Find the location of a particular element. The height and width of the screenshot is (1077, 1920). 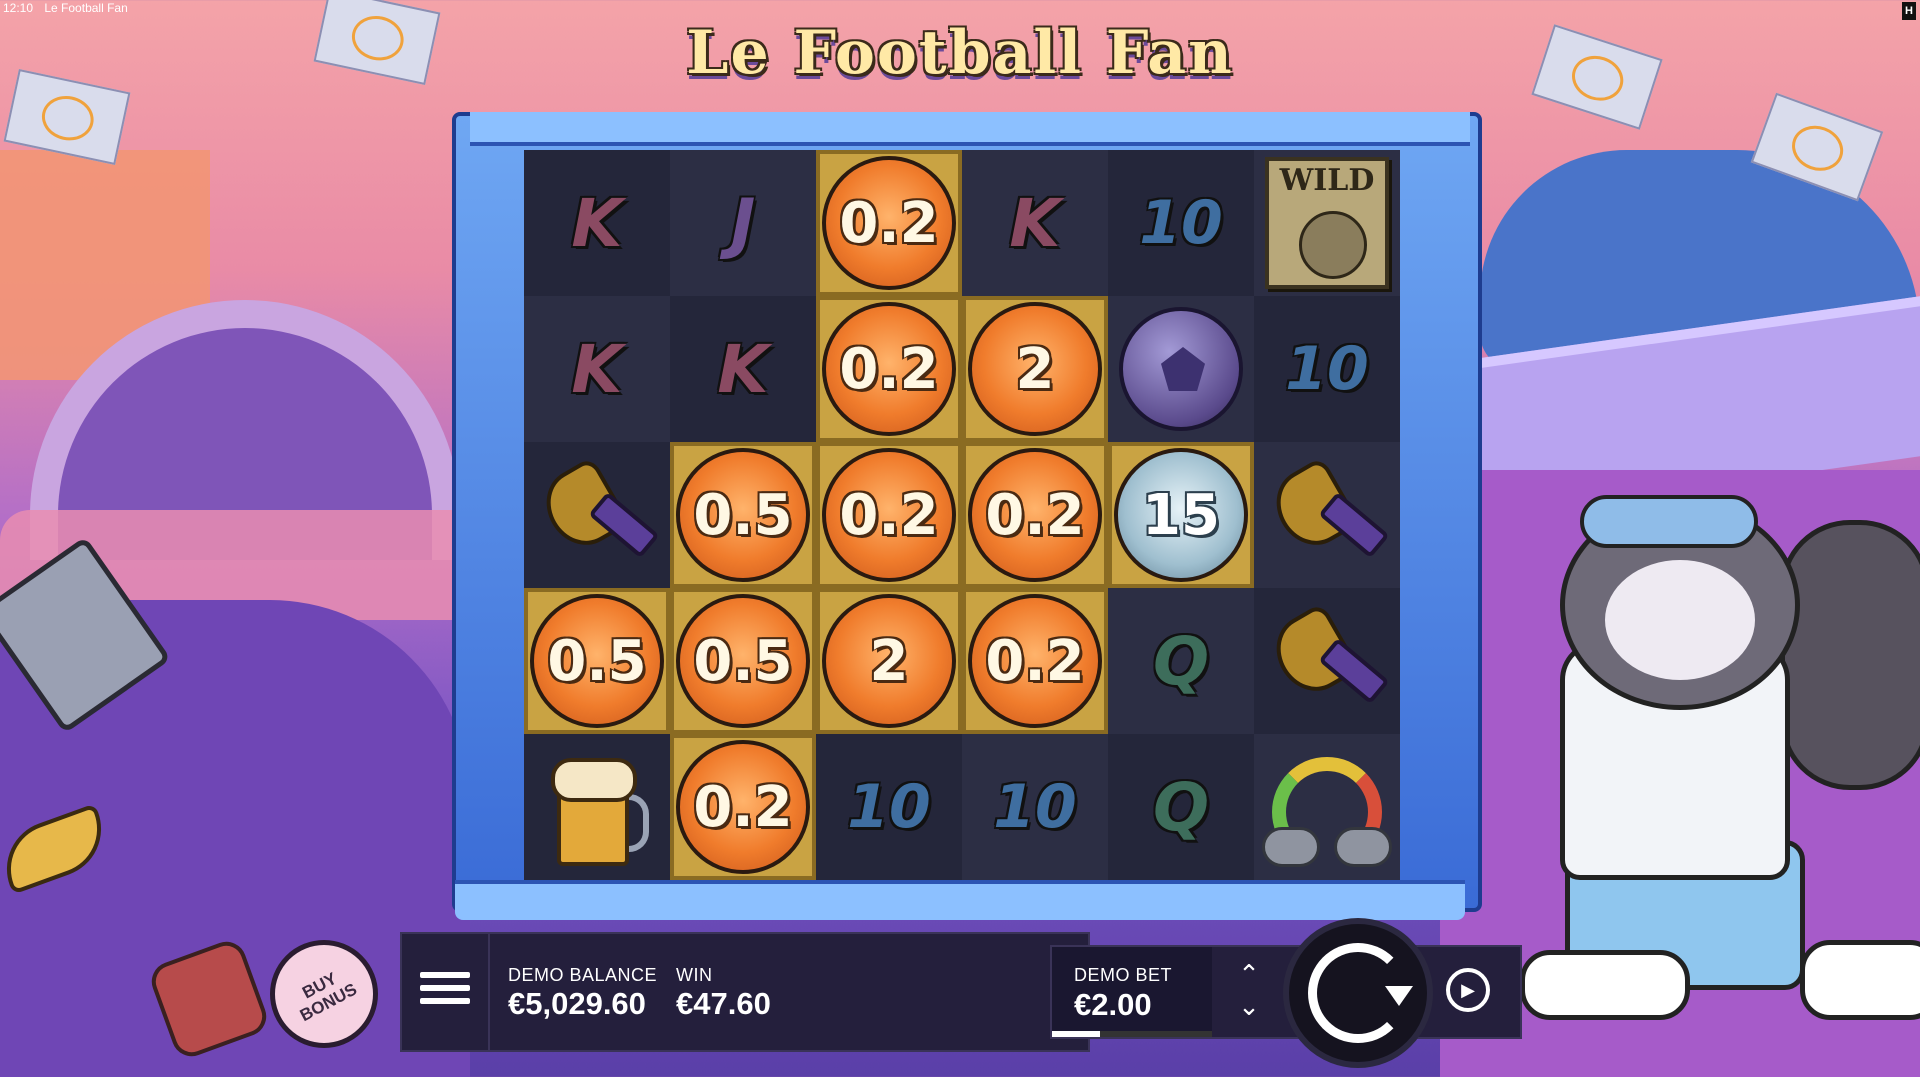

reel-cell: WILD is located at coordinates (1327, 223).